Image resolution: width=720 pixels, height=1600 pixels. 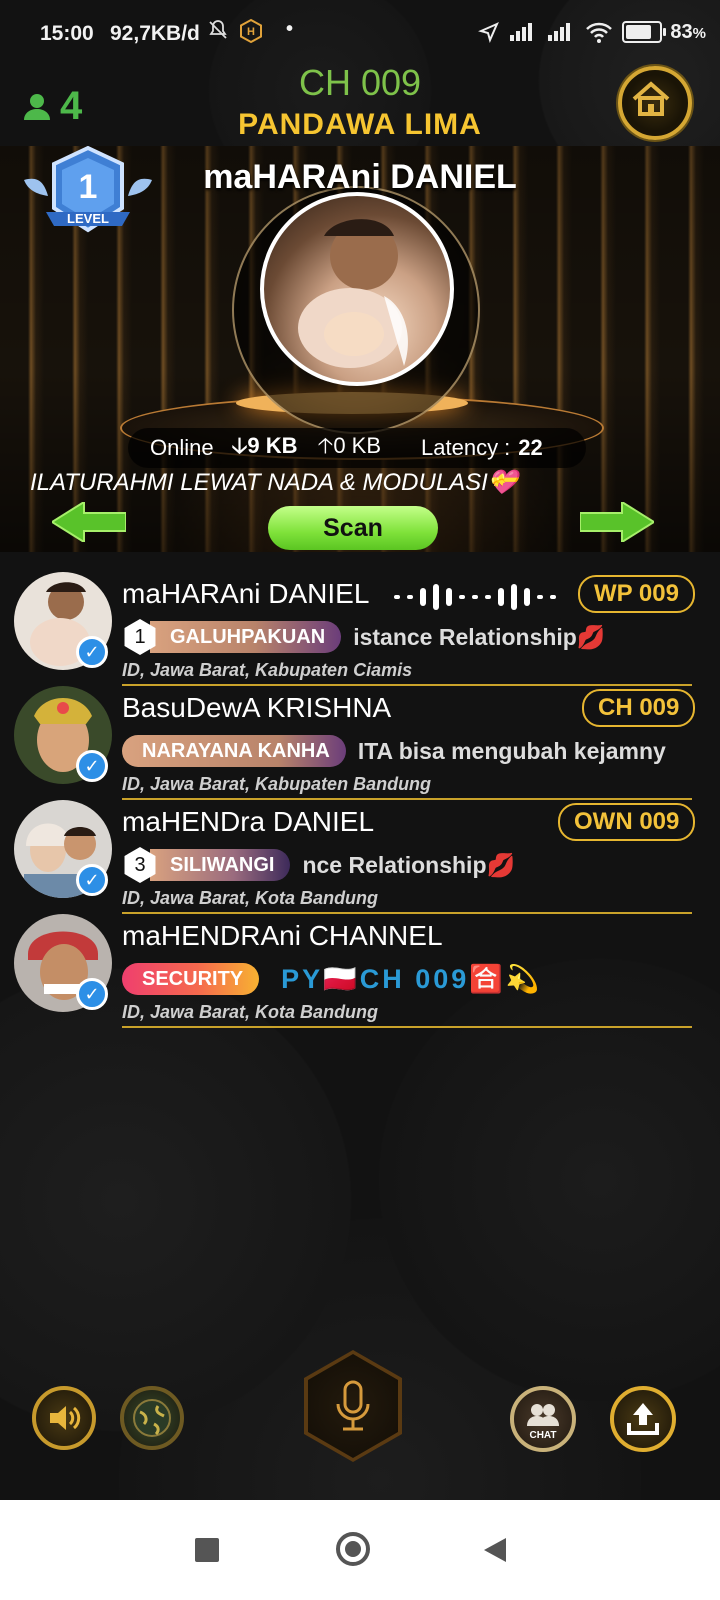 What do you see at coordinates (218, 29) in the screenshot?
I see `bell-off-icon` at bounding box center [218, 29].